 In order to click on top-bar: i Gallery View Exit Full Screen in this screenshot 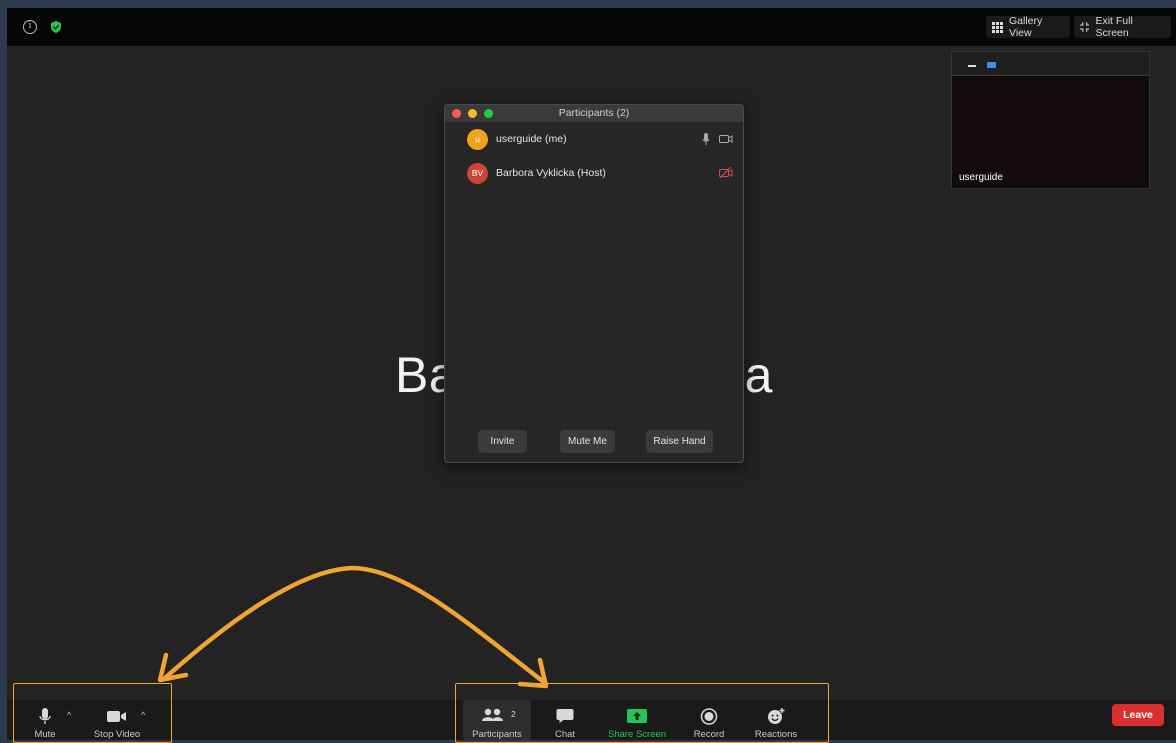, I will do `click(591, 27)`.